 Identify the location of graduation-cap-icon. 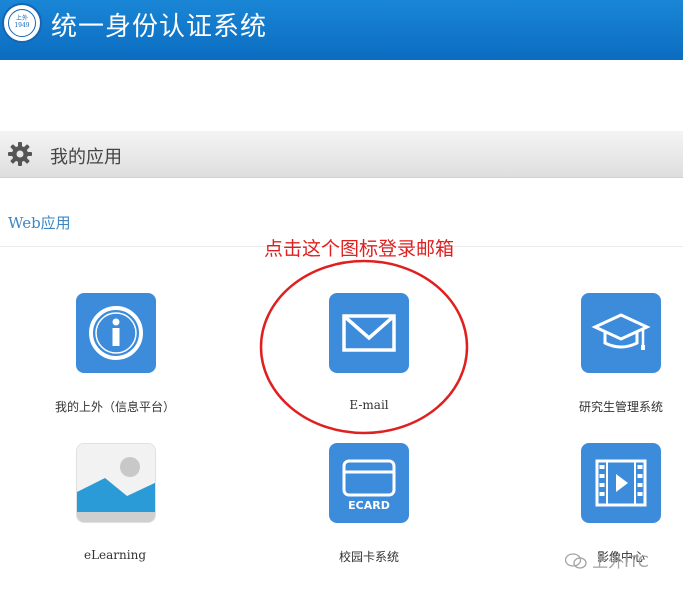
(621, 331).